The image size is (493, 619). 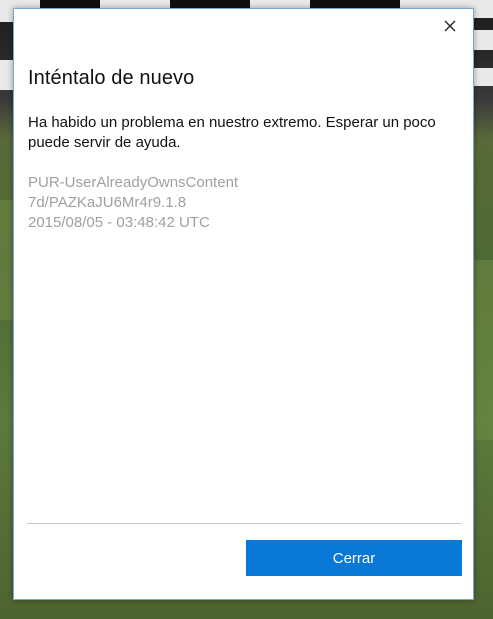 I want to click on error-code: PUR-UserAlreadyOwnsContent, so click(x=133, y=182).